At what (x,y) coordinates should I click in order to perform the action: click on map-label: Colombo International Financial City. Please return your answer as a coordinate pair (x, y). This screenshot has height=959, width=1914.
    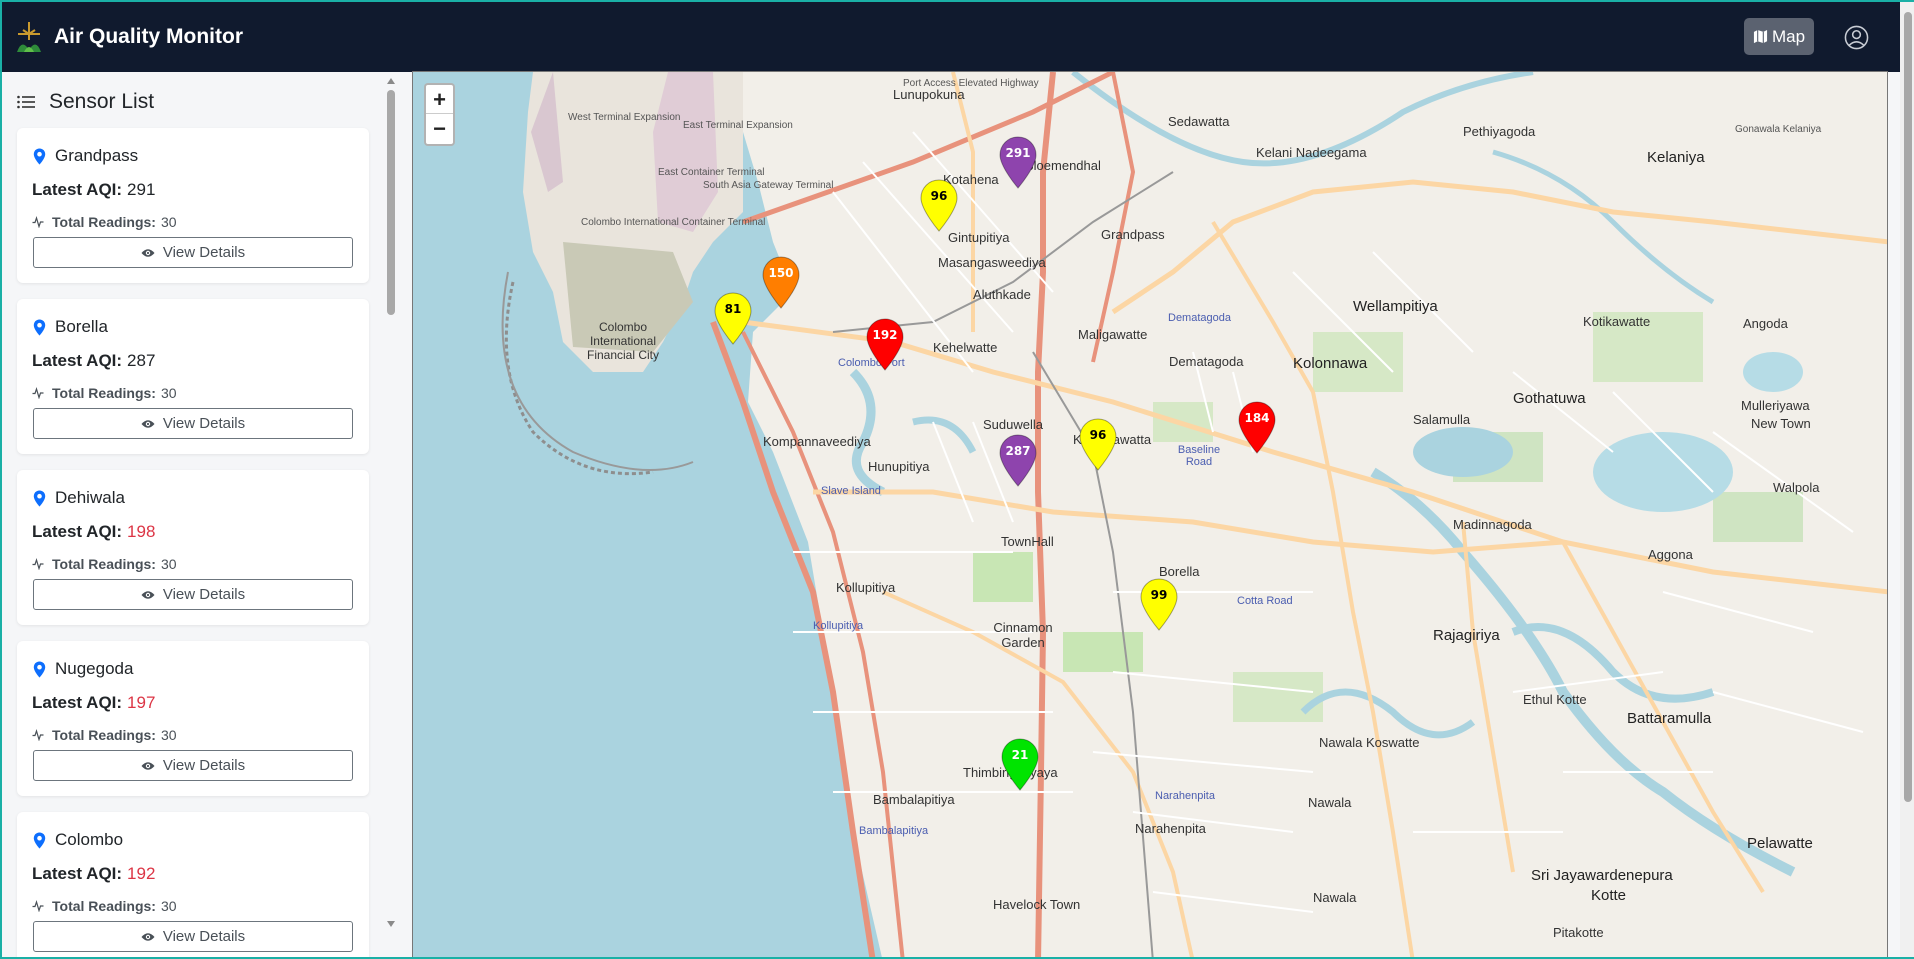
    Looking at the image, I should click on (623, 341).